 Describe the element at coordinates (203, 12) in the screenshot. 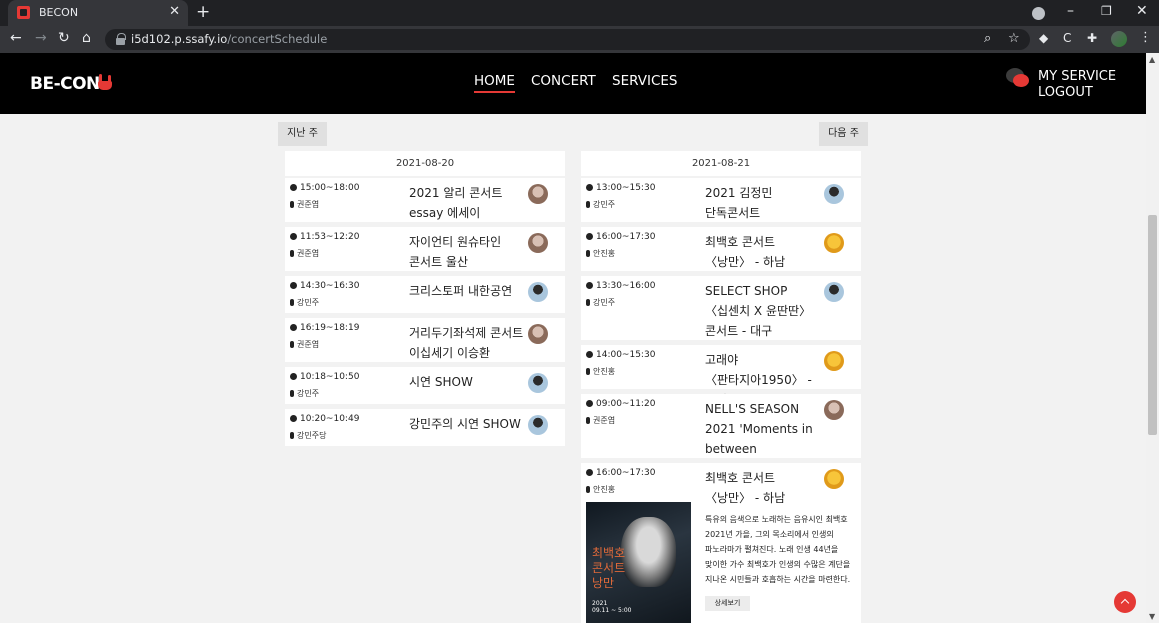

I see `new-tab-button: +` at that location.